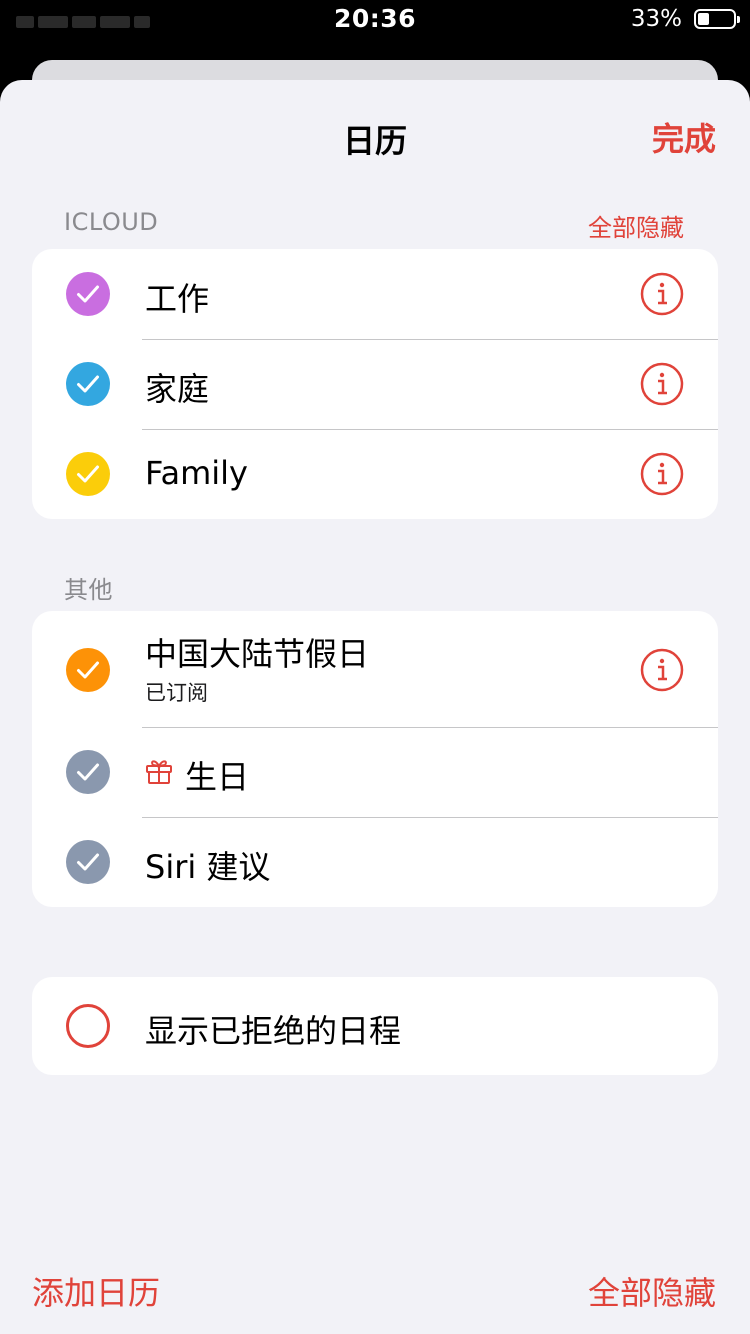  What do you see at coordinates (703, 19) in the screenshot?
I see `battery-level` at bounding box center [703, 19].